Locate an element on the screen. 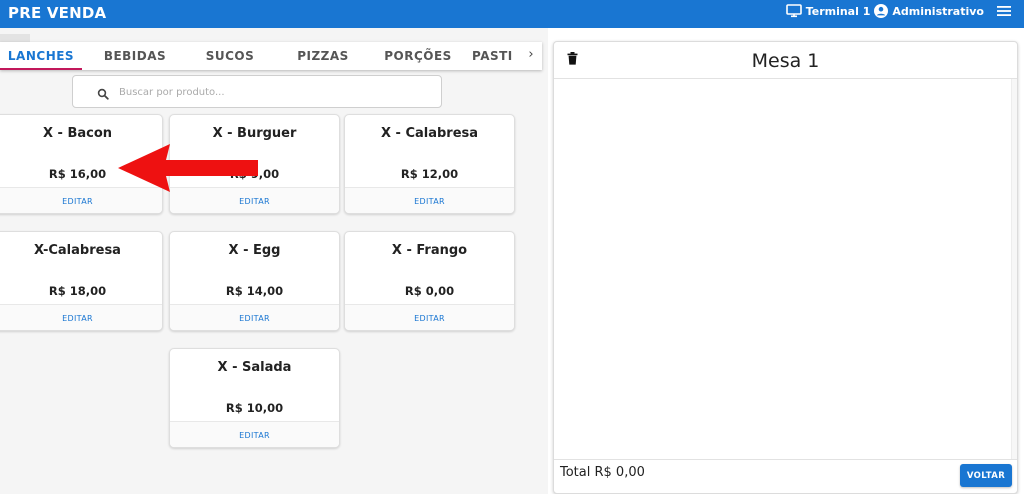  search-box is located at coordinates (257, 91).